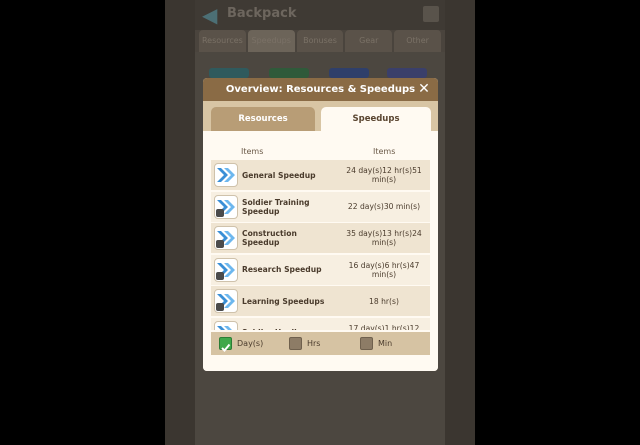 This screenshot has height=445, width=640. Describe the element at coordinates (369, 41) in the screenshot. I see `backpack-tab-gear: Gear` at that location.